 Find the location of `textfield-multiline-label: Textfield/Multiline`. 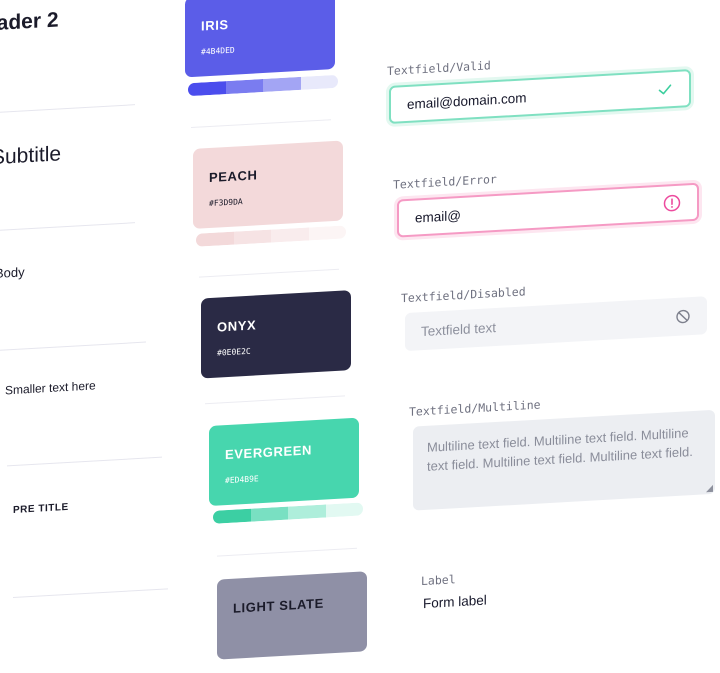

textfield-multiline-label: Textfield/Multiline is located at coordinates (475, 408).